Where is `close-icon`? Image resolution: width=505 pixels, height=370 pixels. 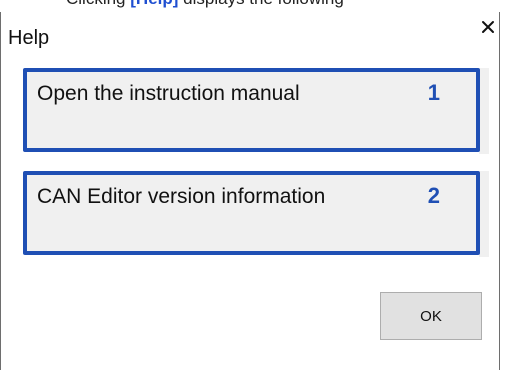
close-icon is located at coordinates (488, 27).